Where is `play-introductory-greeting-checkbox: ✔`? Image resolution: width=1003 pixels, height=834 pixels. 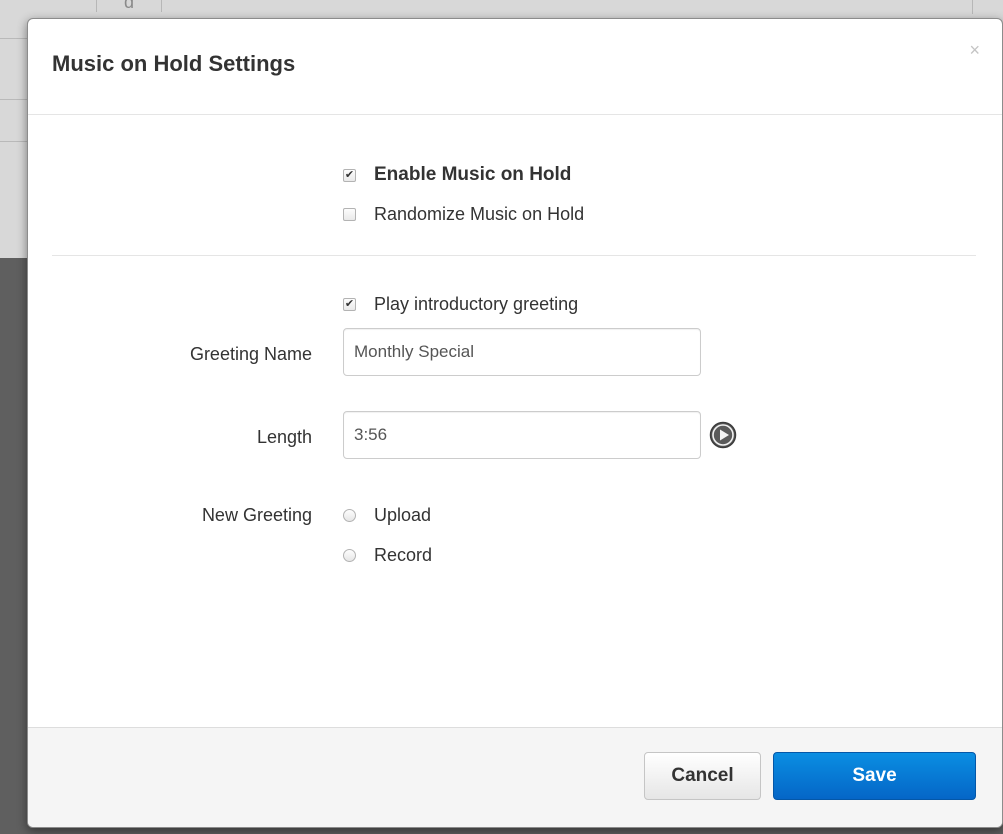
play-introductory-greeting-checkbox: ✔ is located at coordinates (349, 304).